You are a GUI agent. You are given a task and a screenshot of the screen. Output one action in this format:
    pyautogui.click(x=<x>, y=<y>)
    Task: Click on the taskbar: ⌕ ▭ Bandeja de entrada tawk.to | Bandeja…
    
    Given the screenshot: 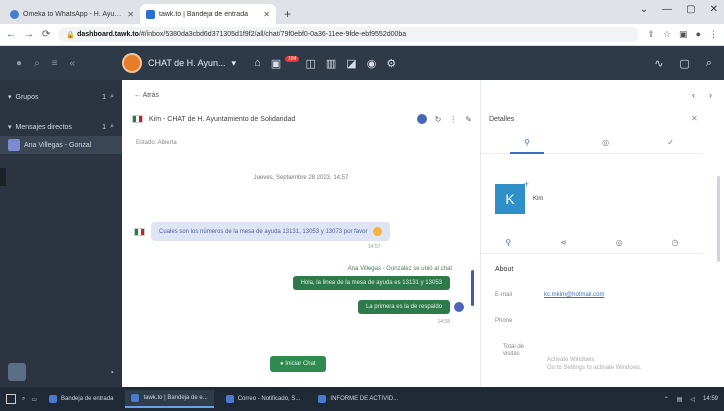 What is the action you would take?
    pyautogui.click(x=362, y=399)
    